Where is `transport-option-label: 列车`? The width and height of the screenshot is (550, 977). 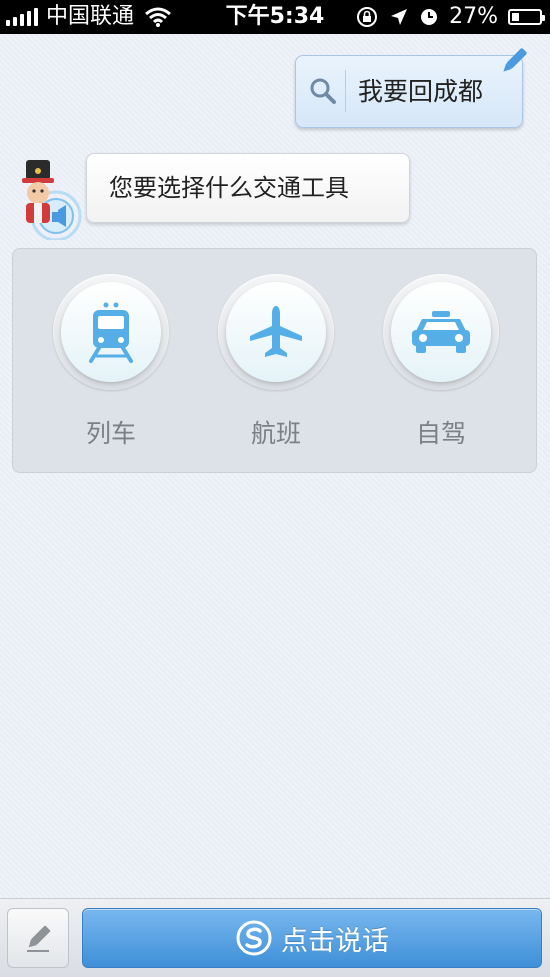 transport-option-label: 列车 is located at coordinates (110, 433).